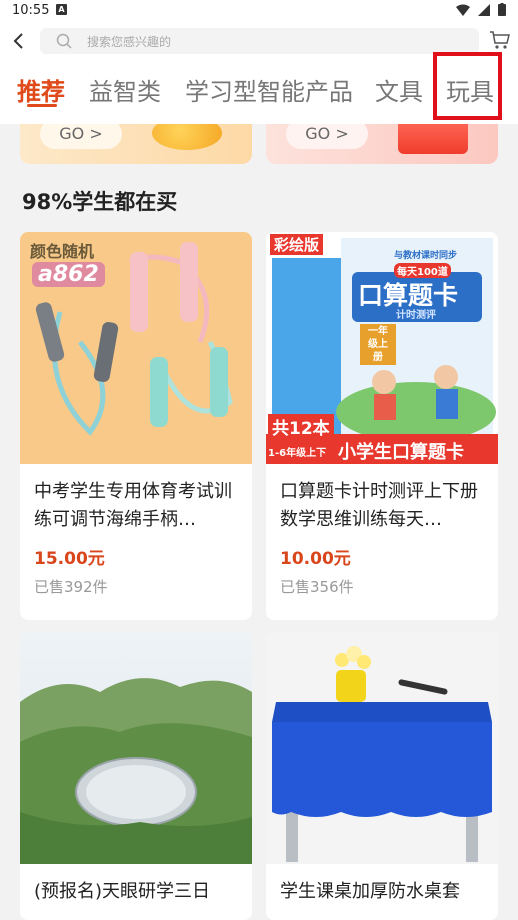  I want to click on promo-card-left: GO >, so click(136, 144).